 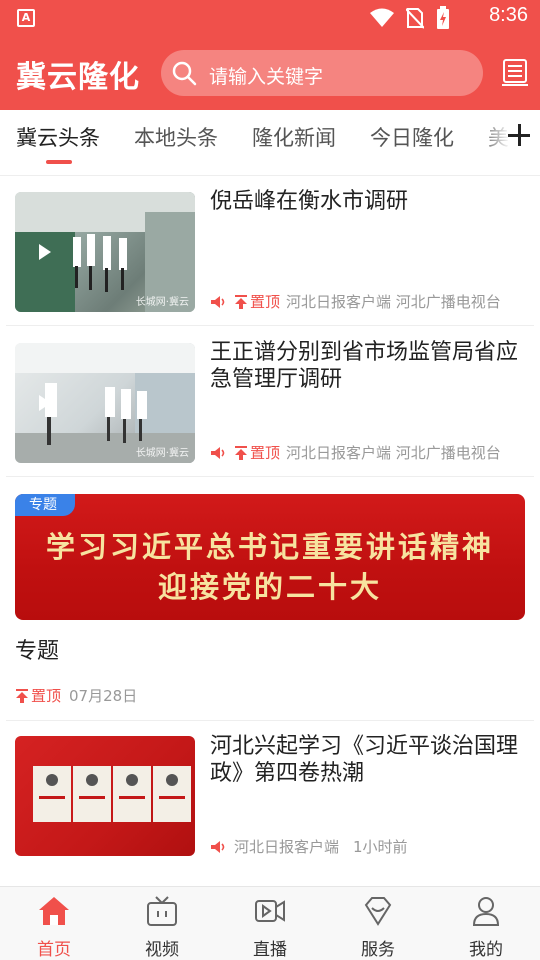 I want to click on channel-tabs: 冀云头条 本地头条 隆化新闻 今日隆化 美, so click(x=270, y=143).